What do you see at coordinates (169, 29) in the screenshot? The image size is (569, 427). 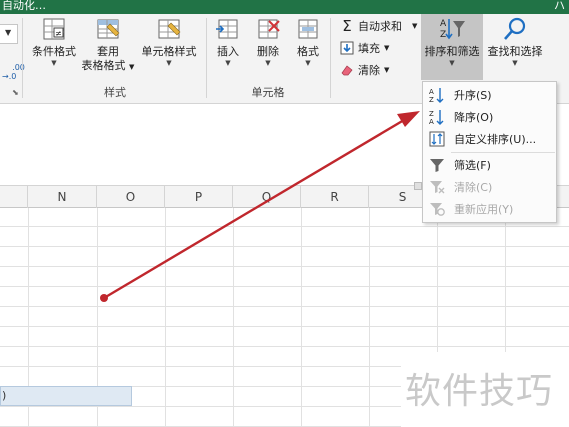 I see `cell-styles-icon` at bounding box center [169, 29].